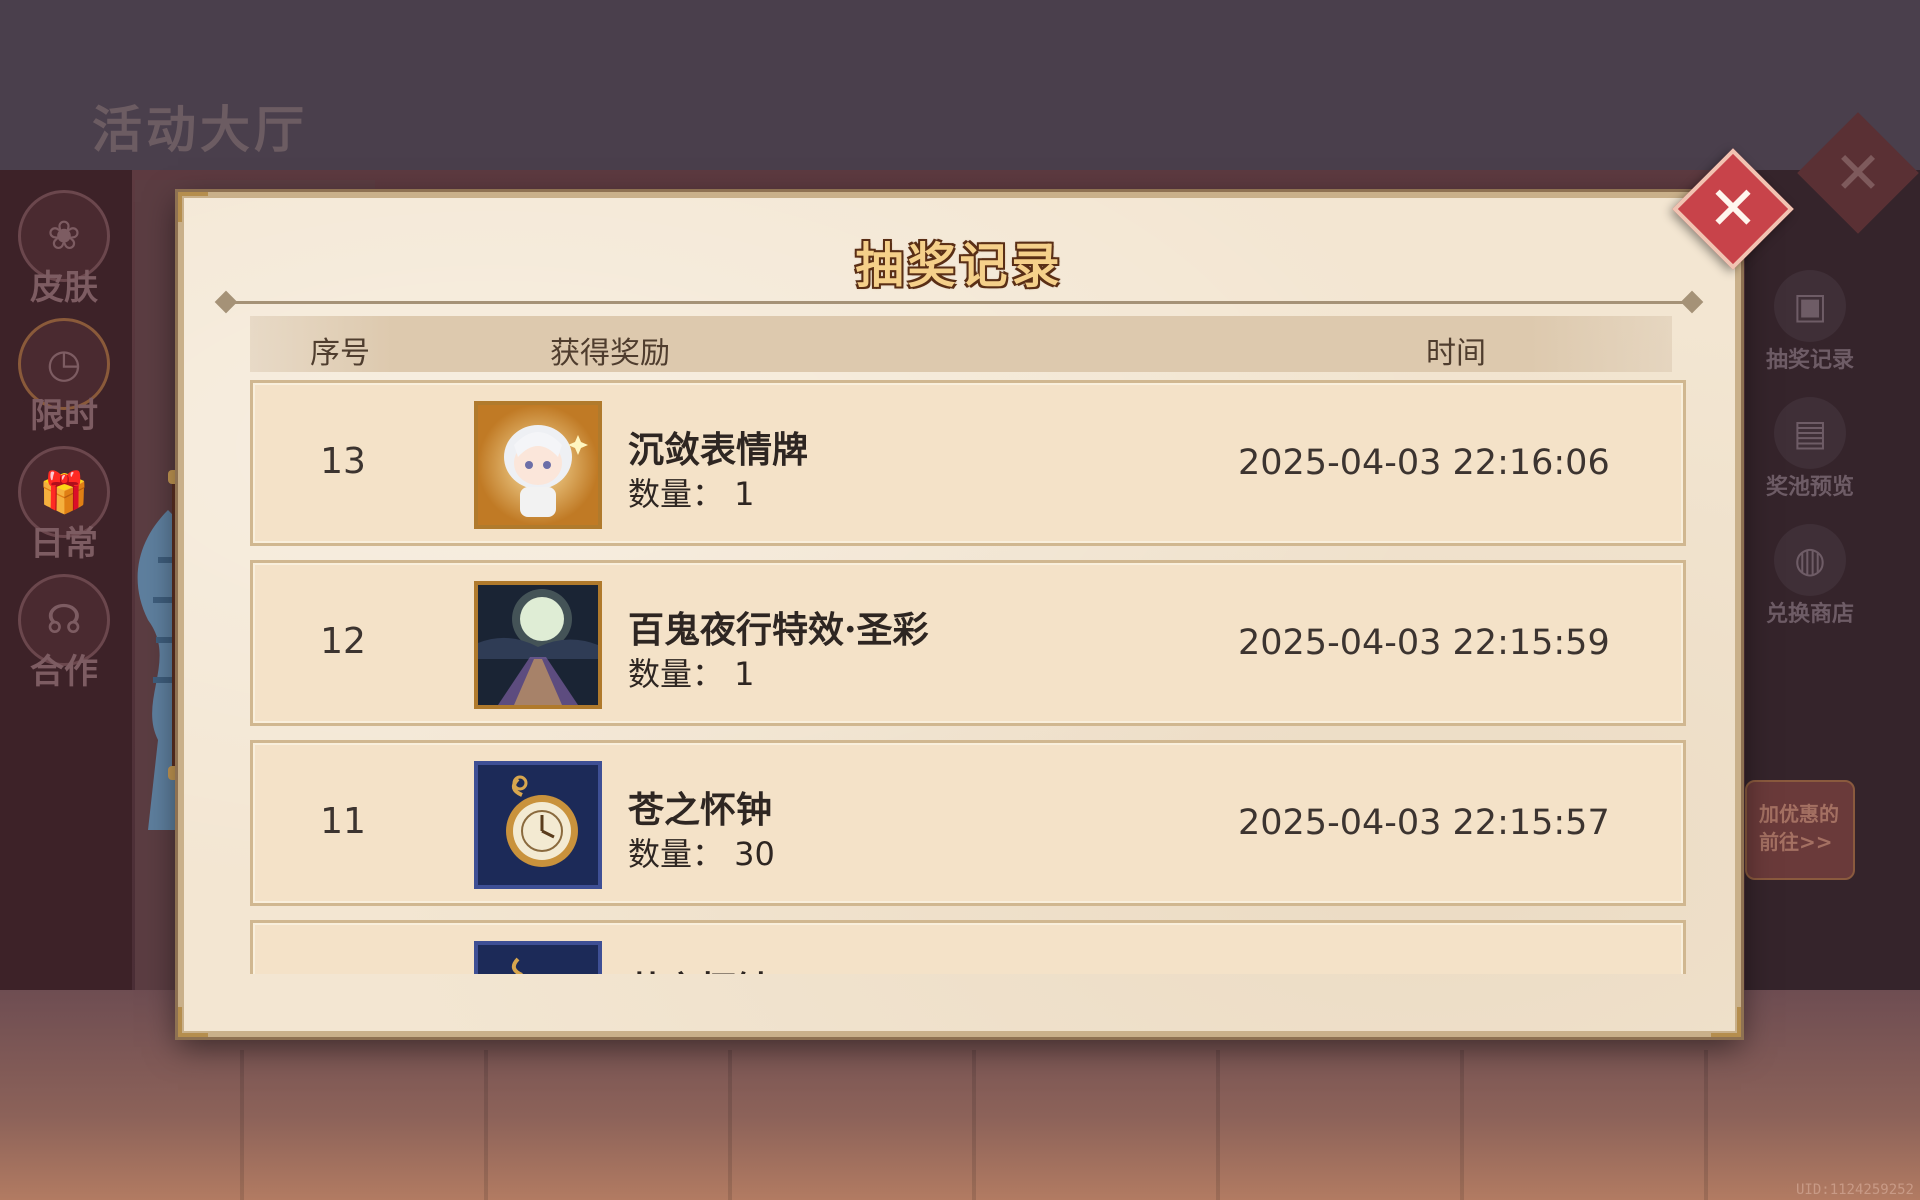 The image size is (1920, 1200). What do you see at coordinates (1809, 614) in the screenshot?
I see `right-menu-label: 兑换商店` at bounding box center [1809, 614].